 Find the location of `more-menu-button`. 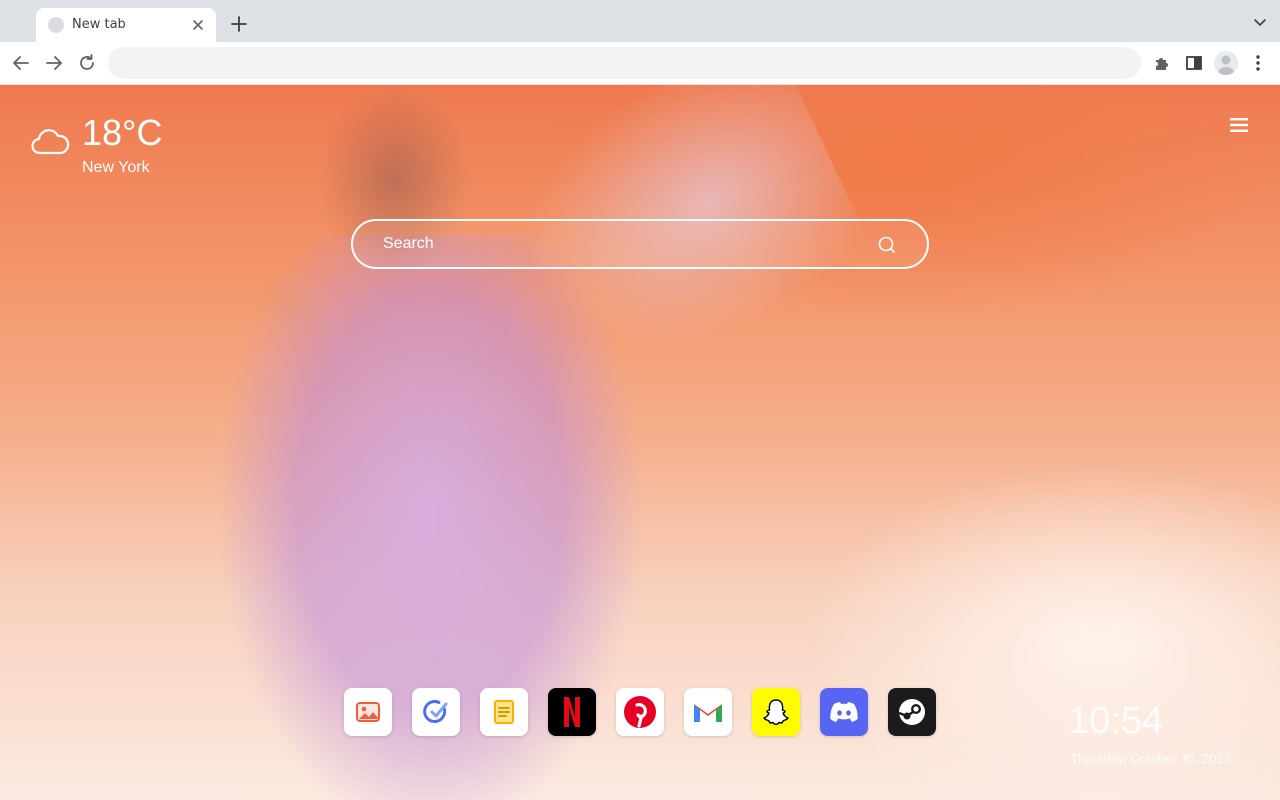

more-menu-button is located at coordinates (1258, 63).